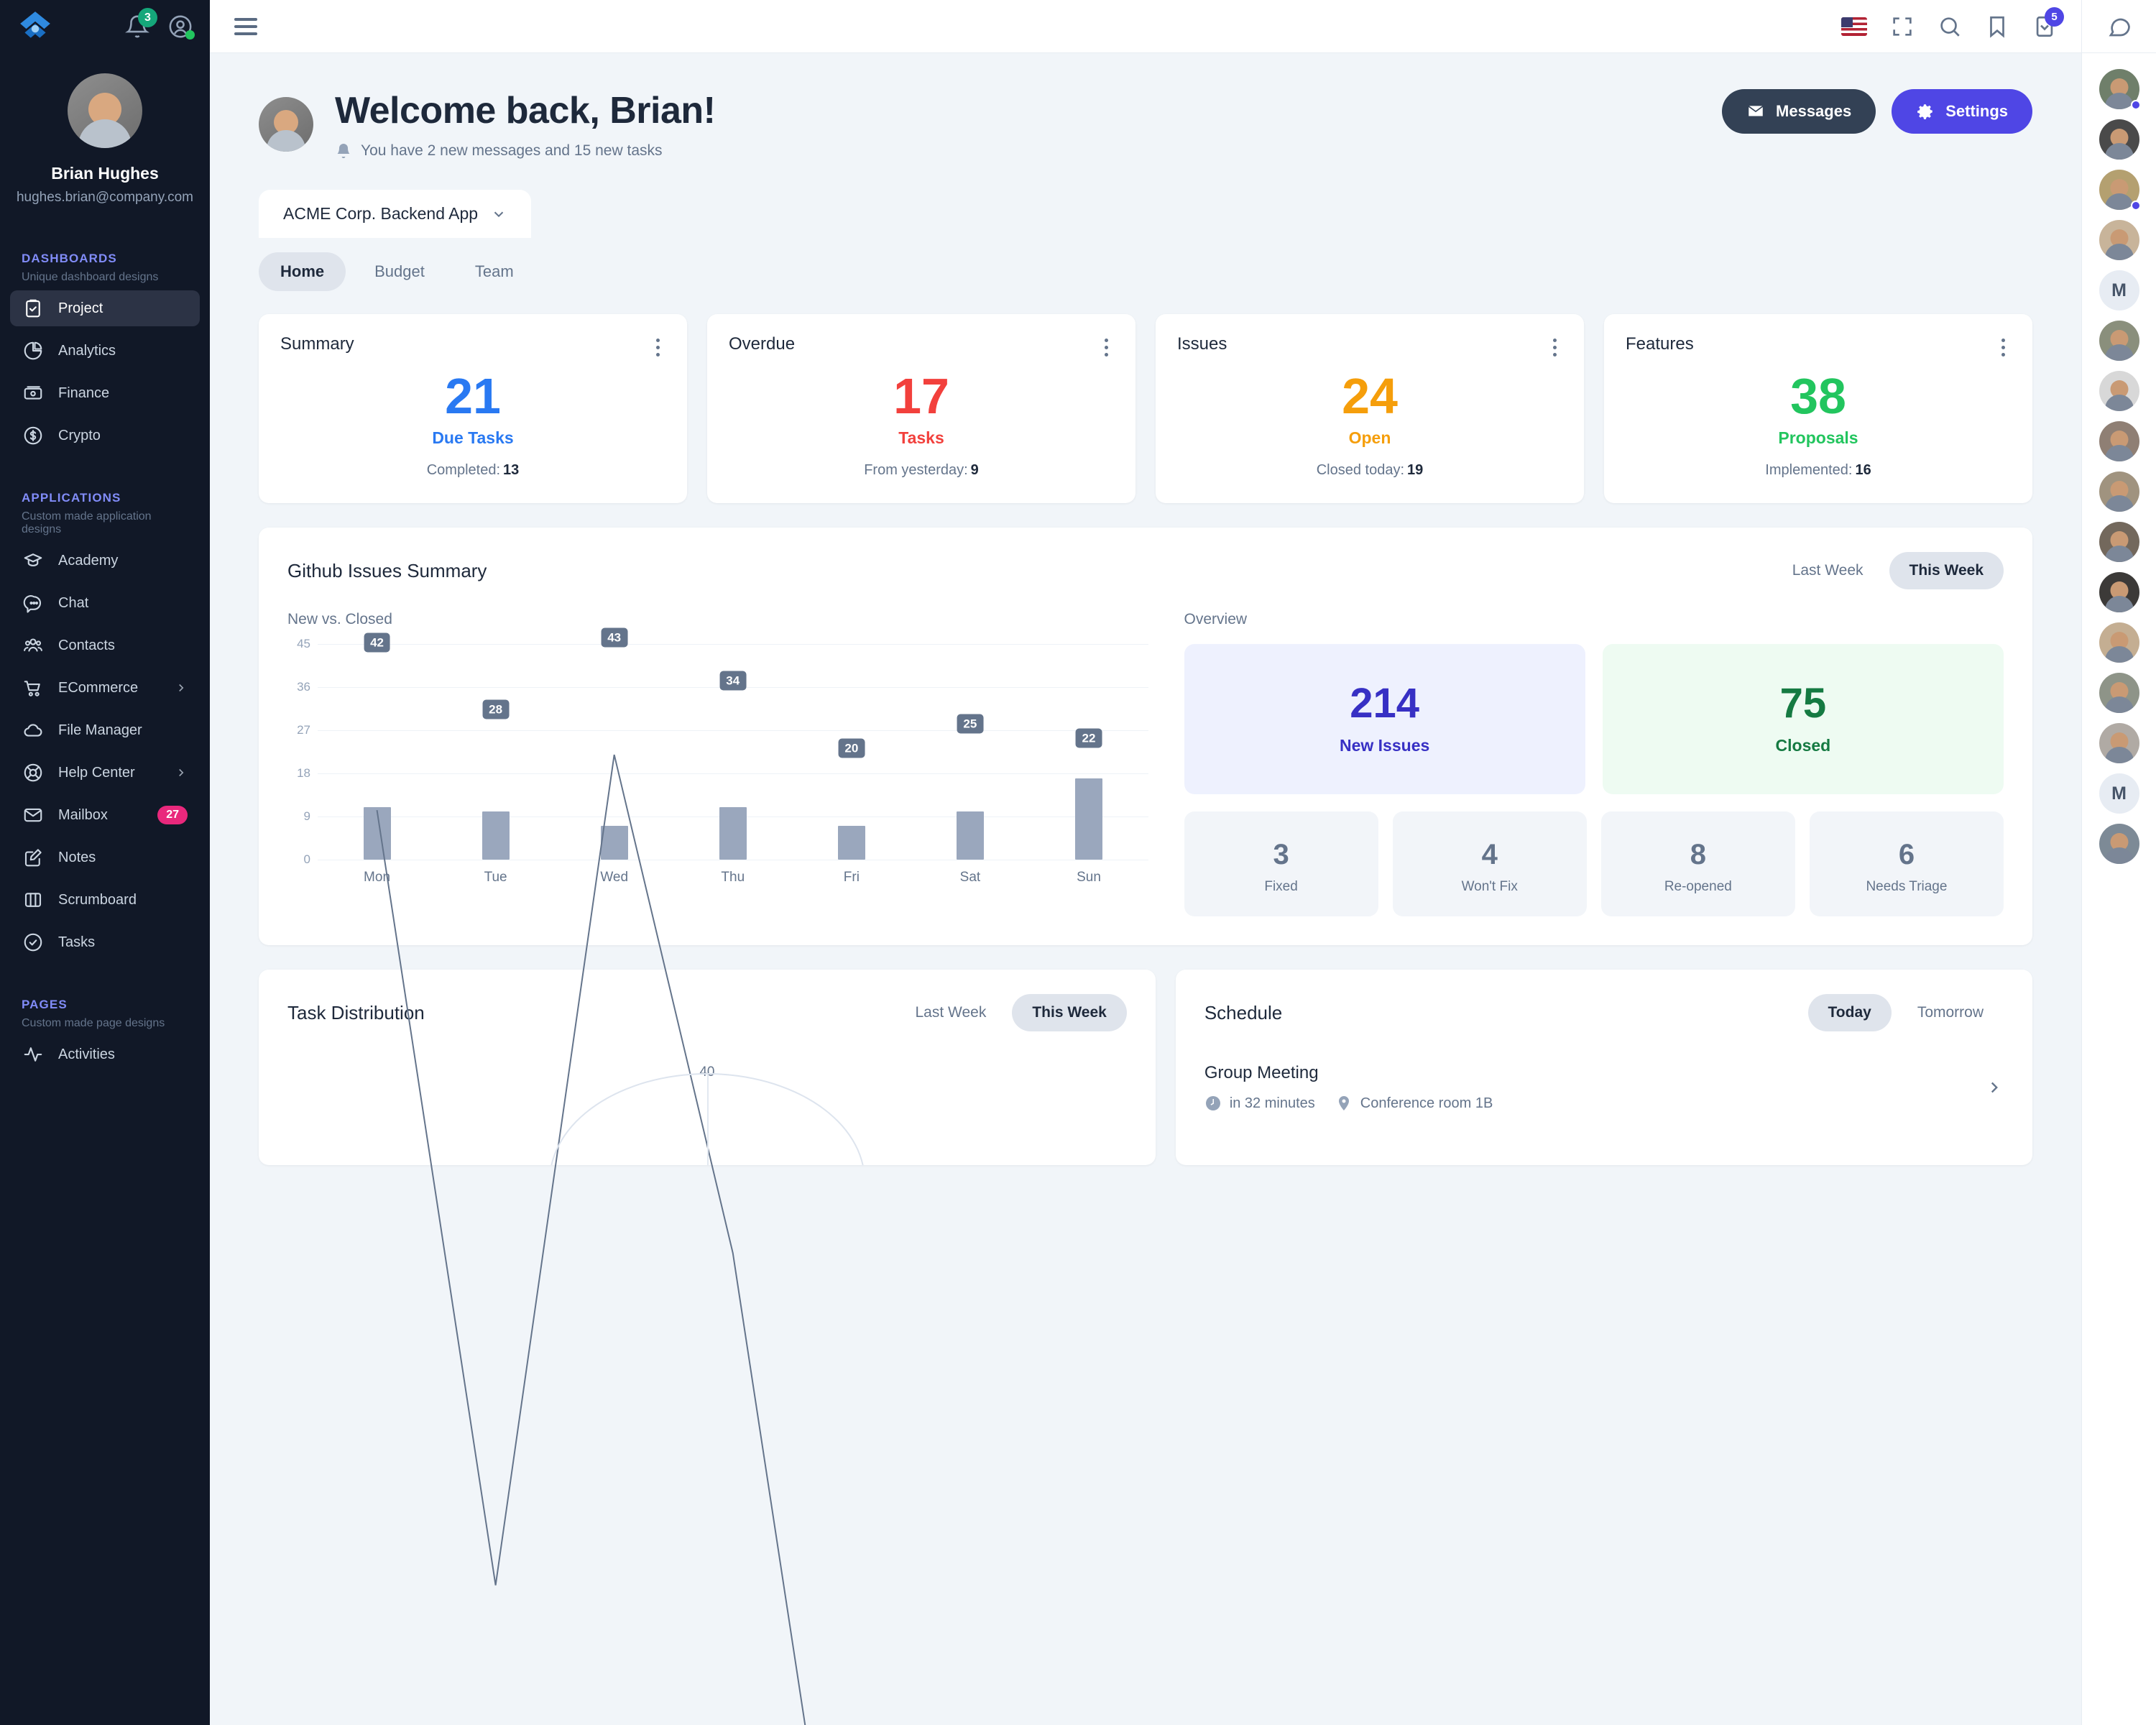  Describe the element at coordinates (1415, 470) in the screenshot. I see `stat-footer-value: 19` at that location.